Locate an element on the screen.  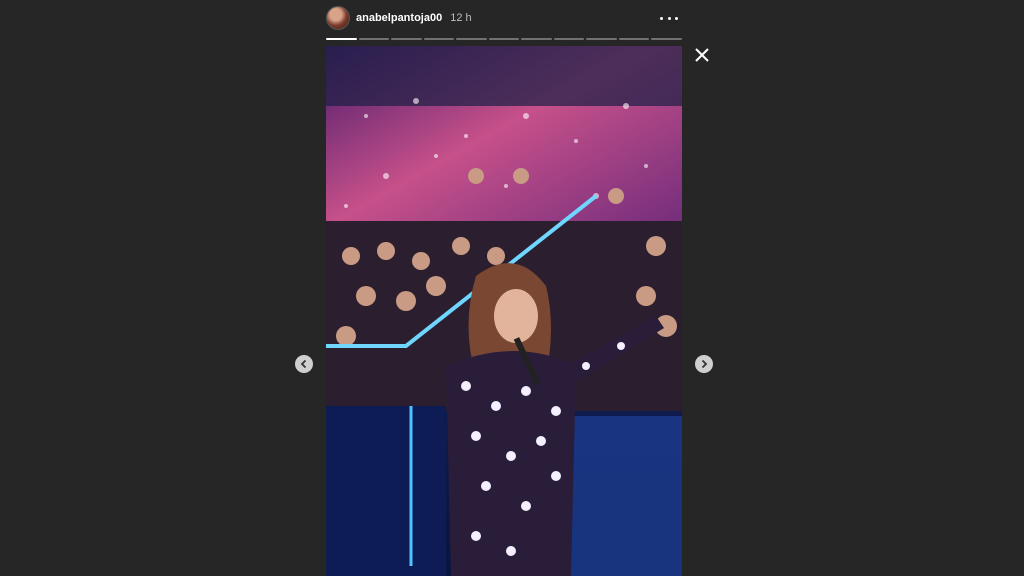
chevron-right-icon is located at coordinates (704, 364).